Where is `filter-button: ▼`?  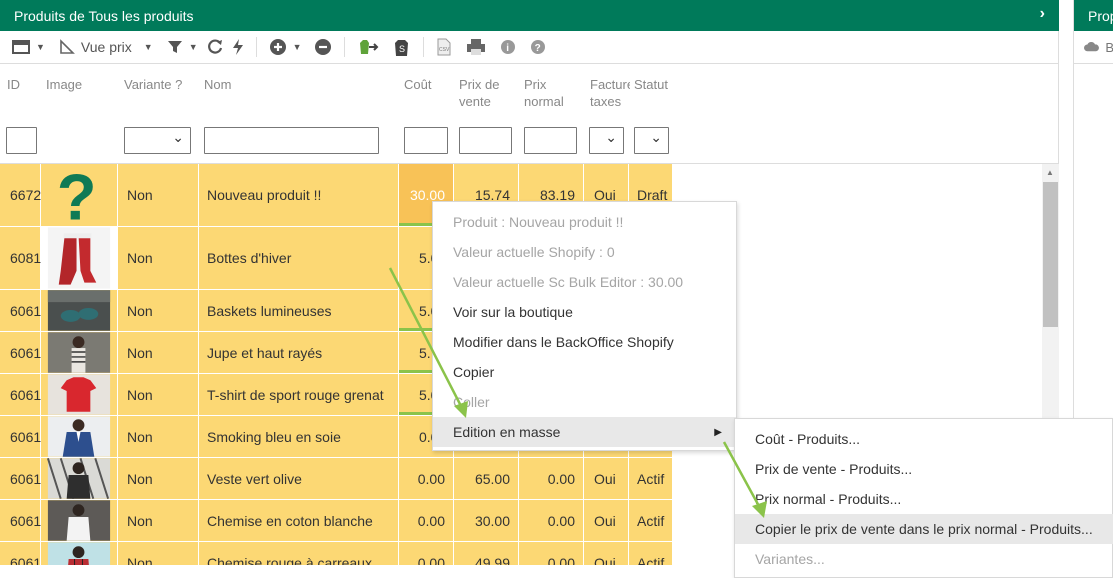
filter-button: ▼ is located at coordinates (182, 47).